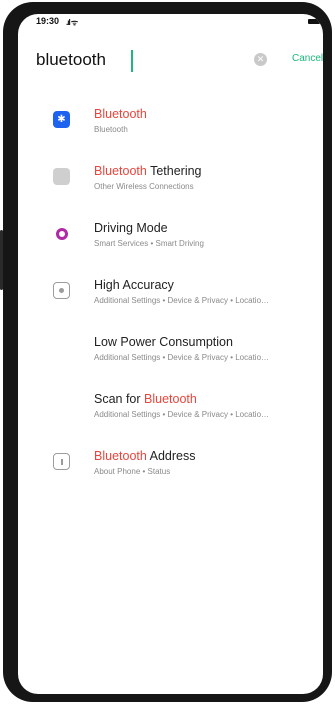  What do you see at coordinates (61, 461) in the screenshot?
I see `info-icon` at bounding box center [61, 461].